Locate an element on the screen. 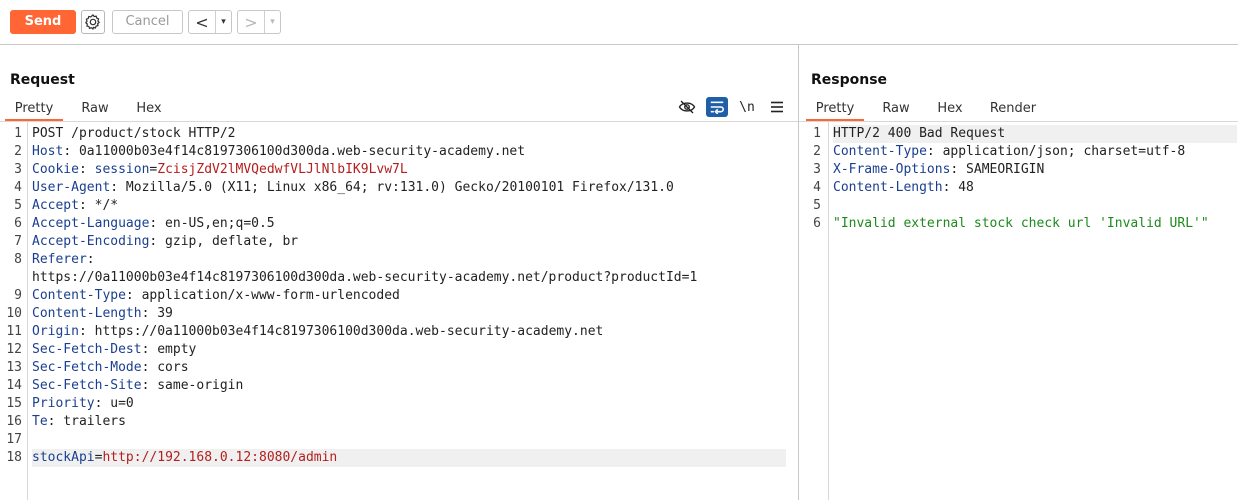 The width and height of the screenshot is (1238, 500). tab-response-raw: Raw is located at coordinates (896, 110).